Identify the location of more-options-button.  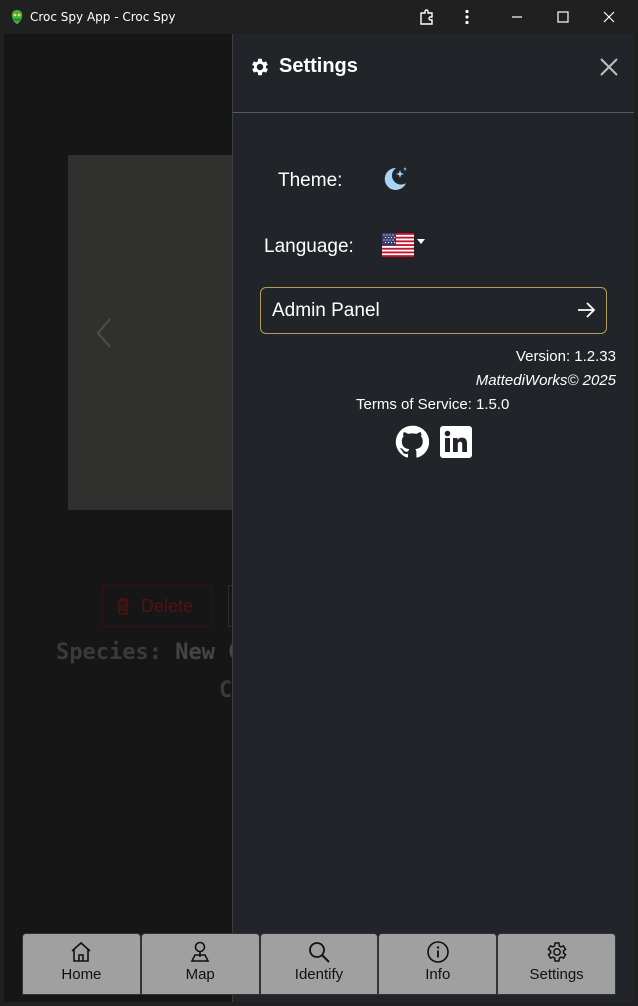
(467, 17).